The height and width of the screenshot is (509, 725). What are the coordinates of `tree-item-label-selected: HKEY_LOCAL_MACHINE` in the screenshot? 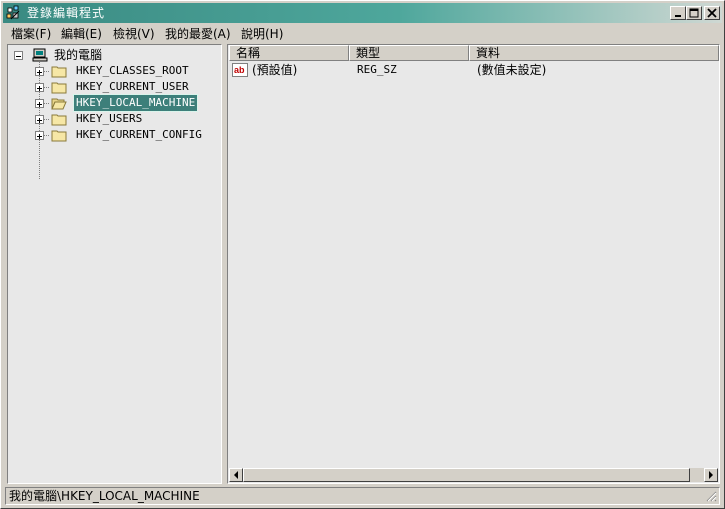 It's located at (135, 103).